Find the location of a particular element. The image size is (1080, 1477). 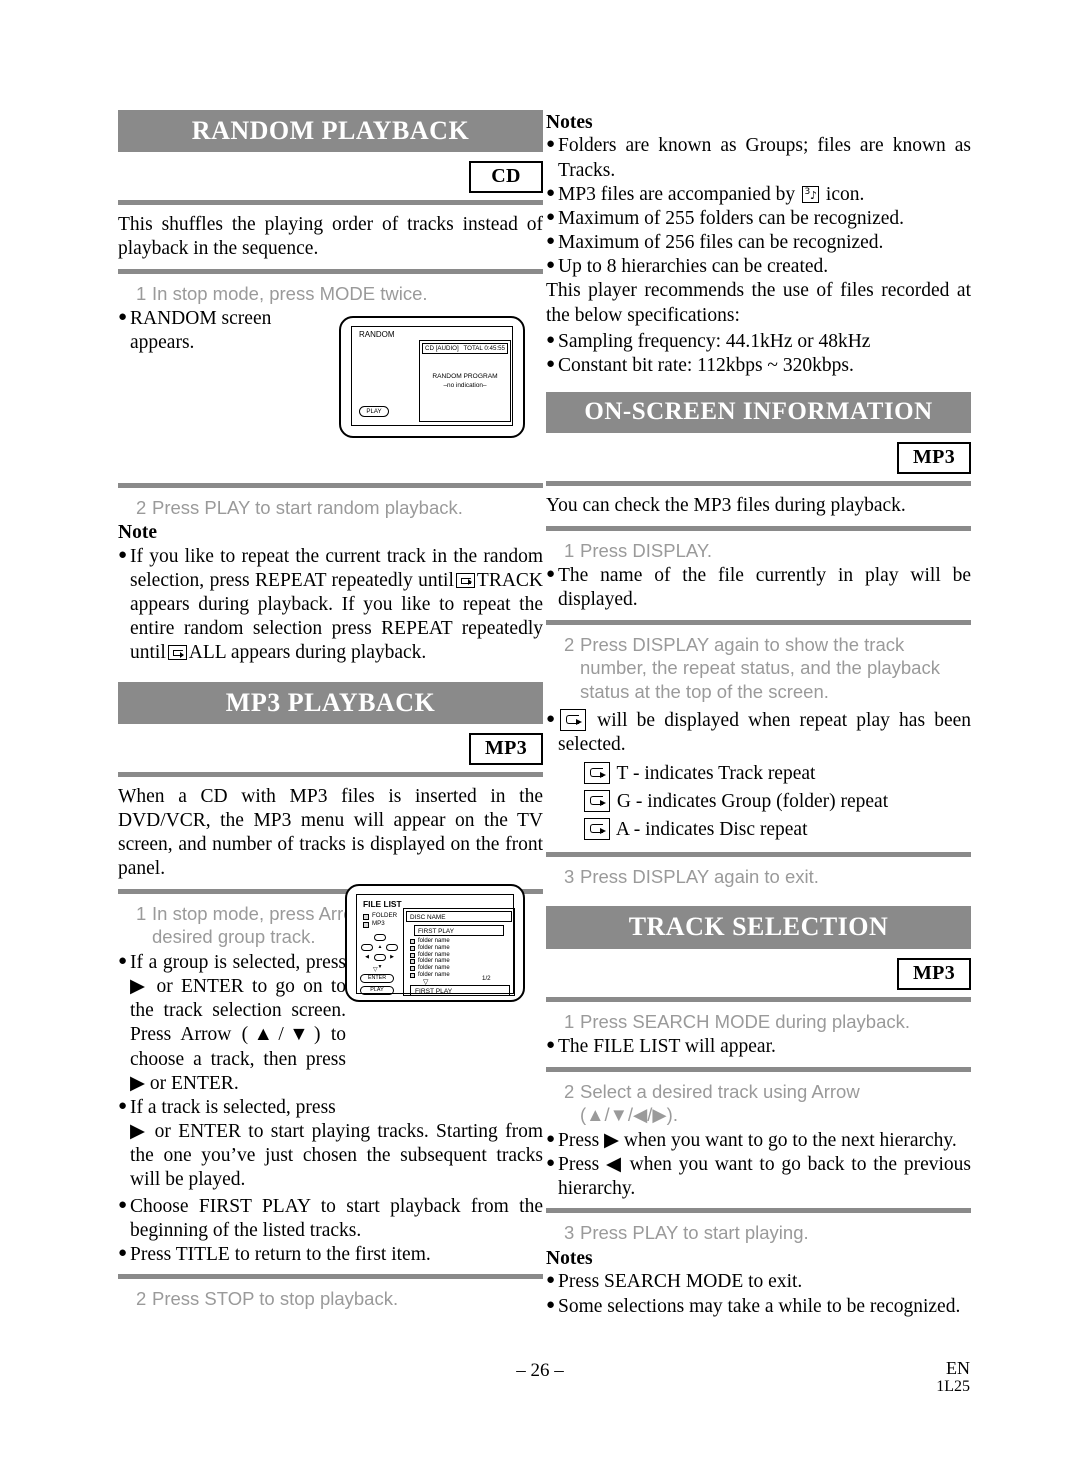

mp3-bullet-2-head: ● If a track is selected, press is located at coordinates (232, 1108).